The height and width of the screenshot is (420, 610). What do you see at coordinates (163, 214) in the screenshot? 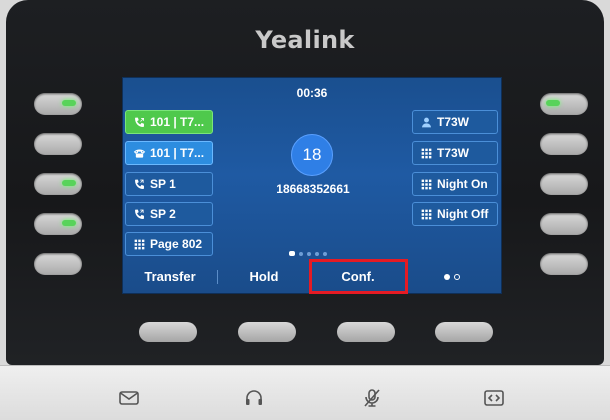
I see `line-key-label: SP 2` at bounding box center [163, 214].